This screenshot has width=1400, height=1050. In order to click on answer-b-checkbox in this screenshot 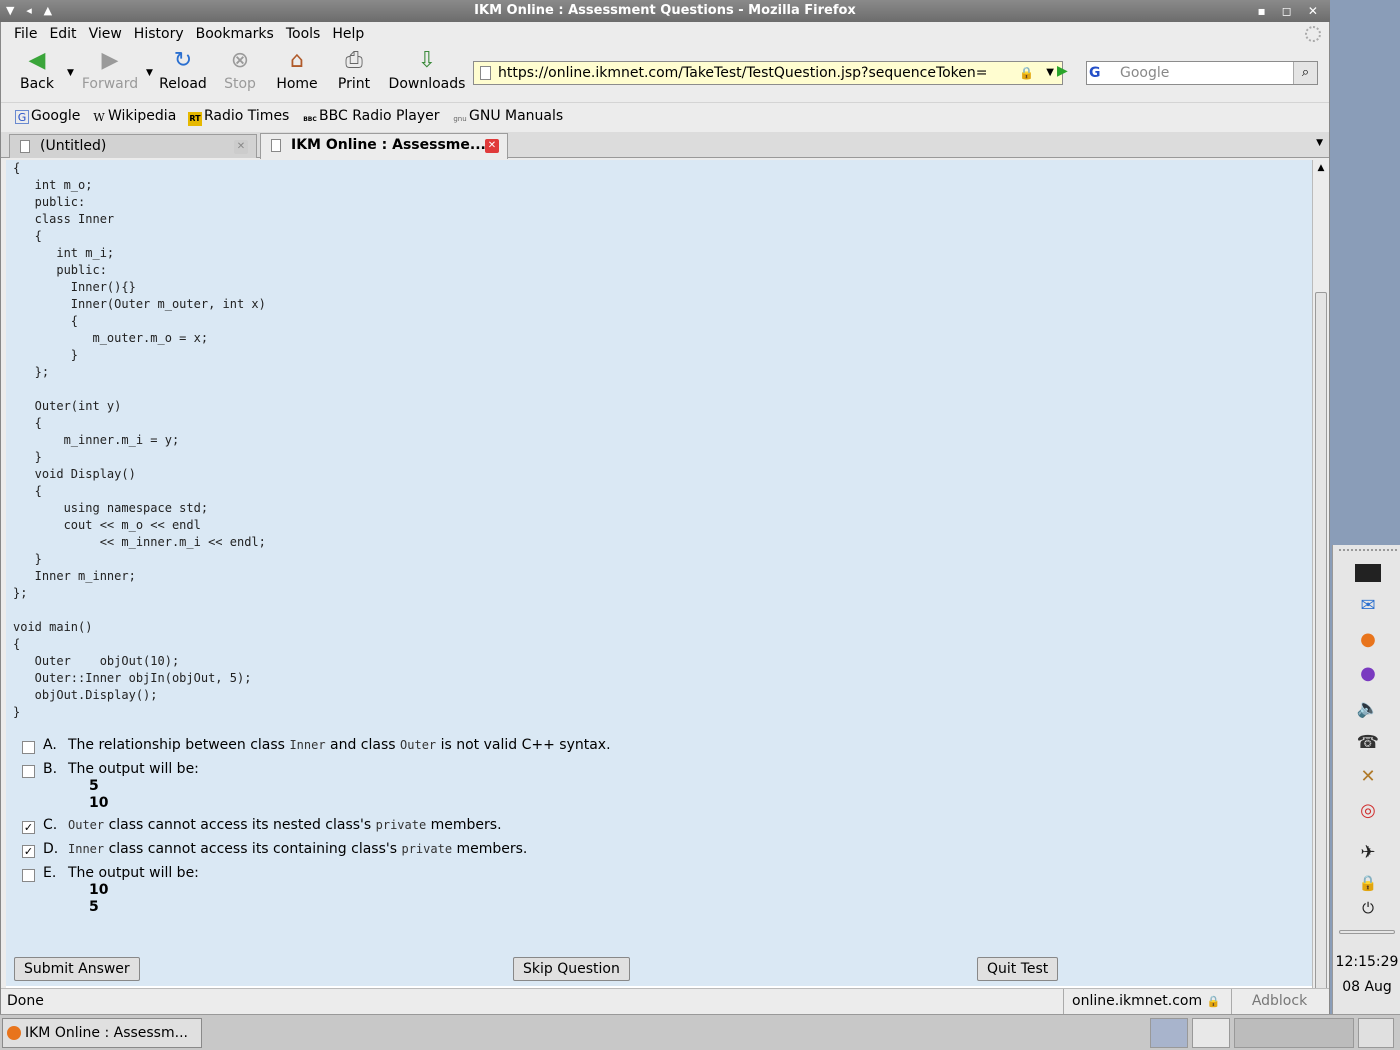, I will do `click(28, 771)`.